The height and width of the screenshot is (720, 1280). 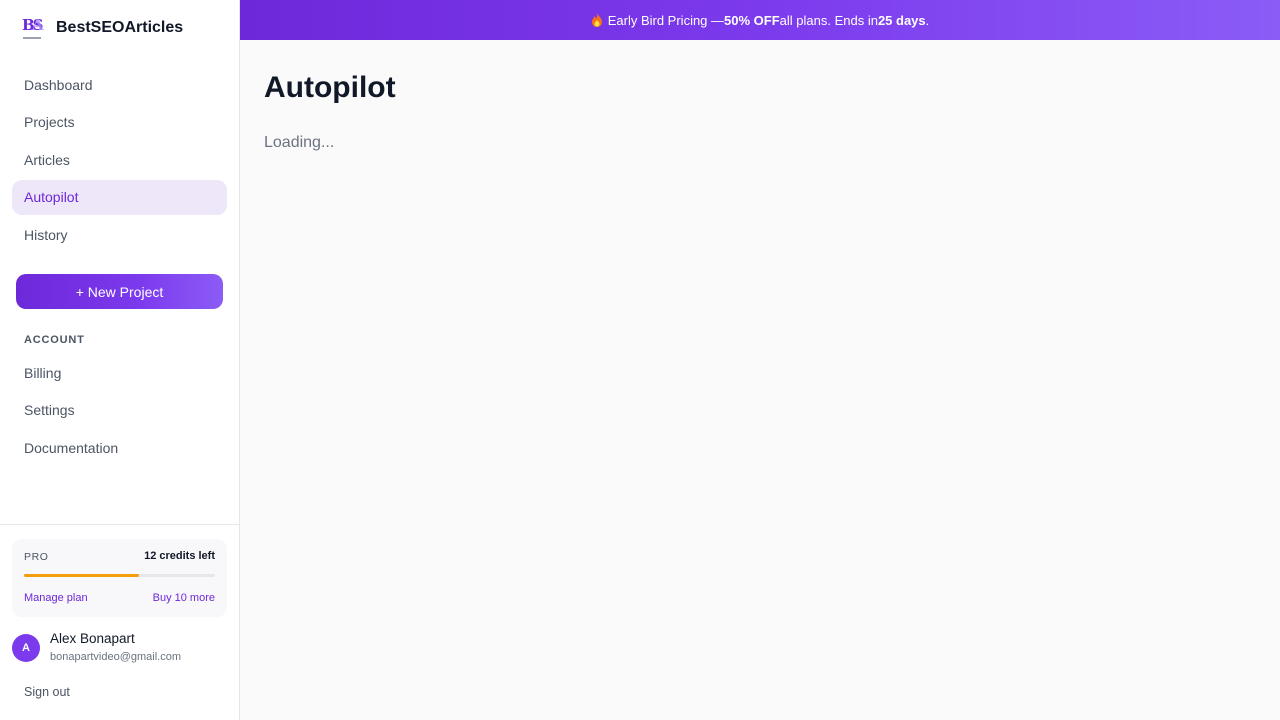 What do you see at coordinates (71, 447) in the screenshot?
I see `nav-item-label: Documentation` at bounding box center [71, 447].